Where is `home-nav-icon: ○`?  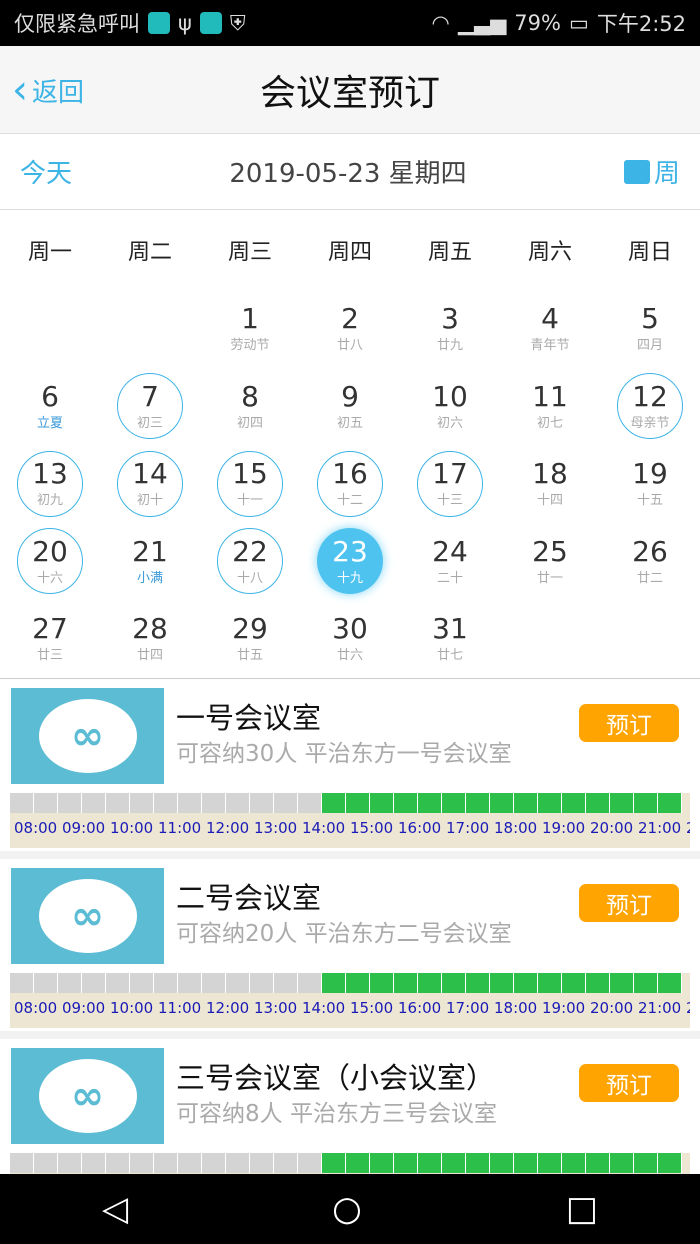 home-nav-icon: ○ is located at coordinates (347, 1209).